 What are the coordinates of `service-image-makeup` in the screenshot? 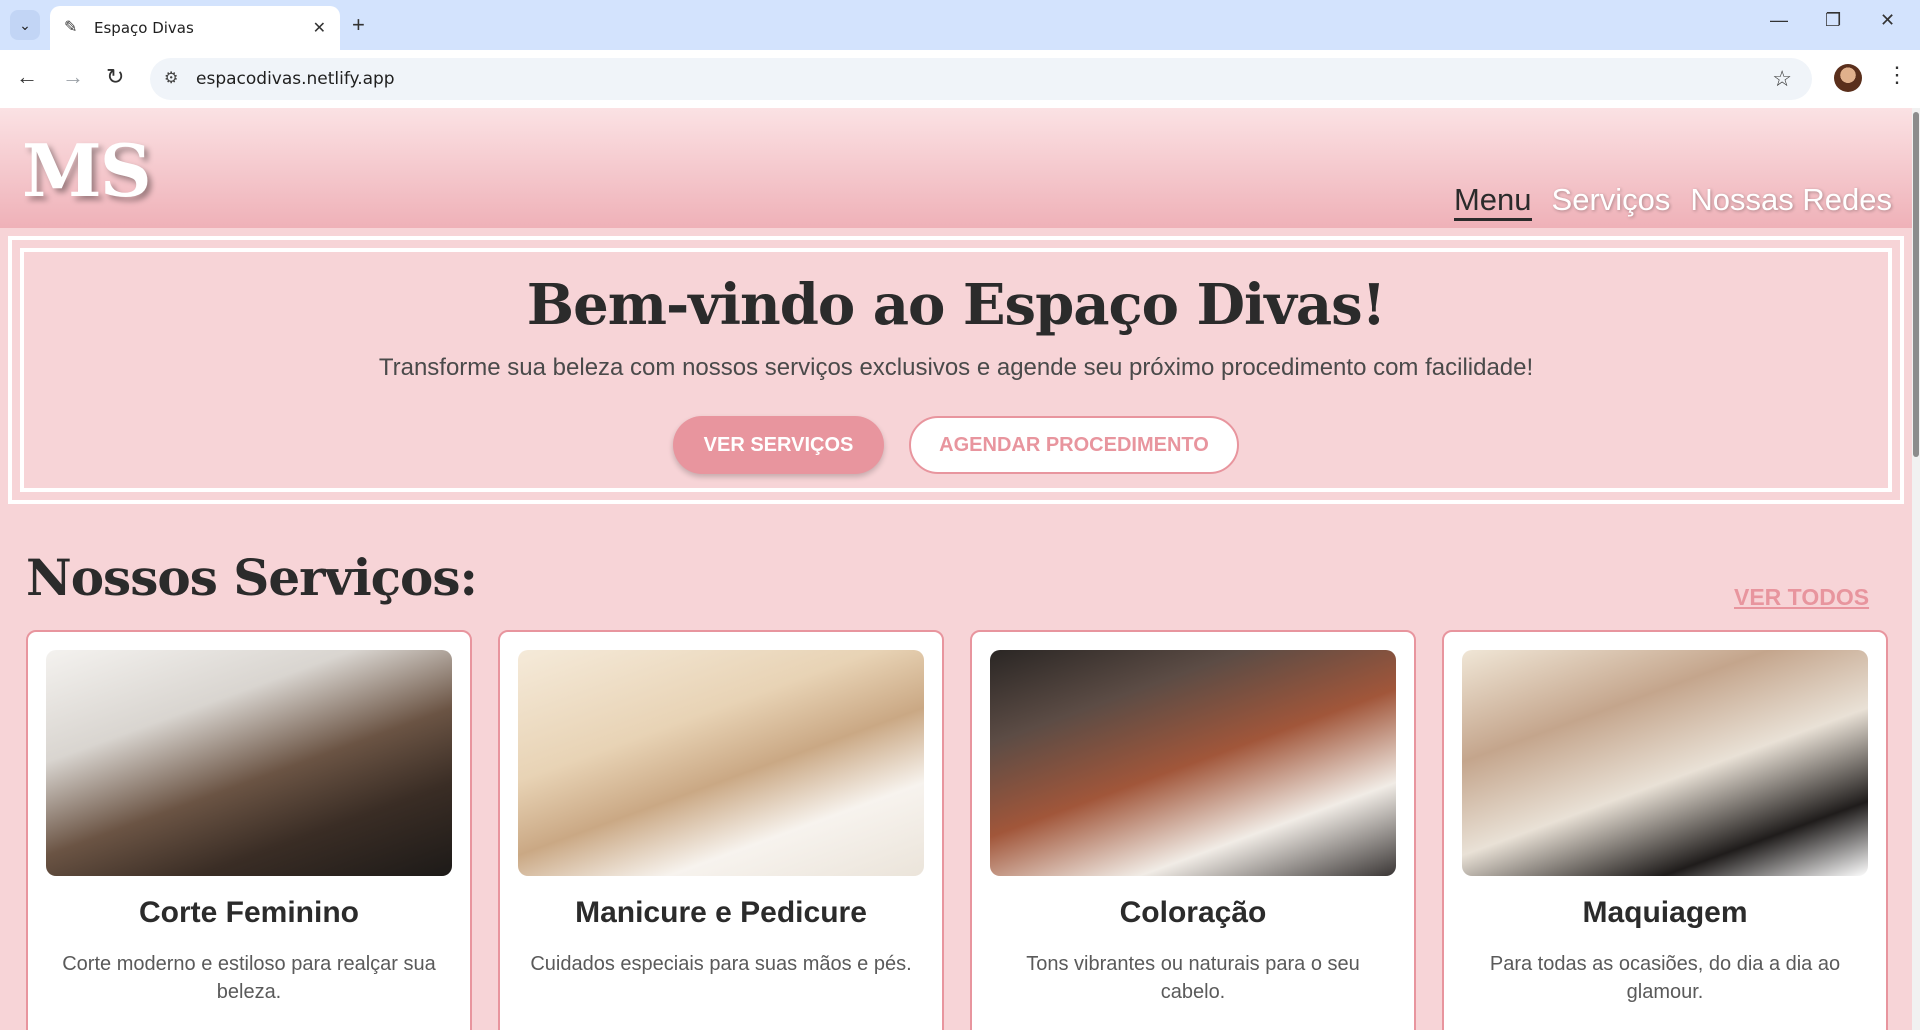 It's located at (1665, 763).